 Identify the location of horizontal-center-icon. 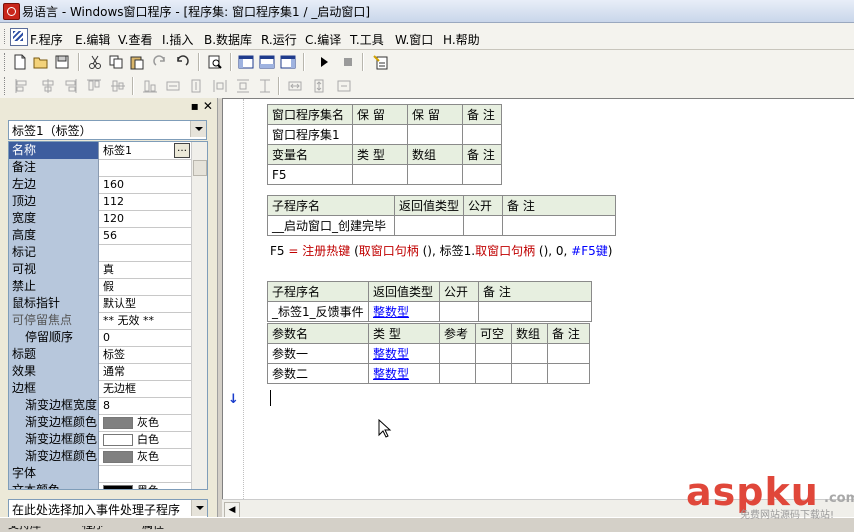
(295, 86).